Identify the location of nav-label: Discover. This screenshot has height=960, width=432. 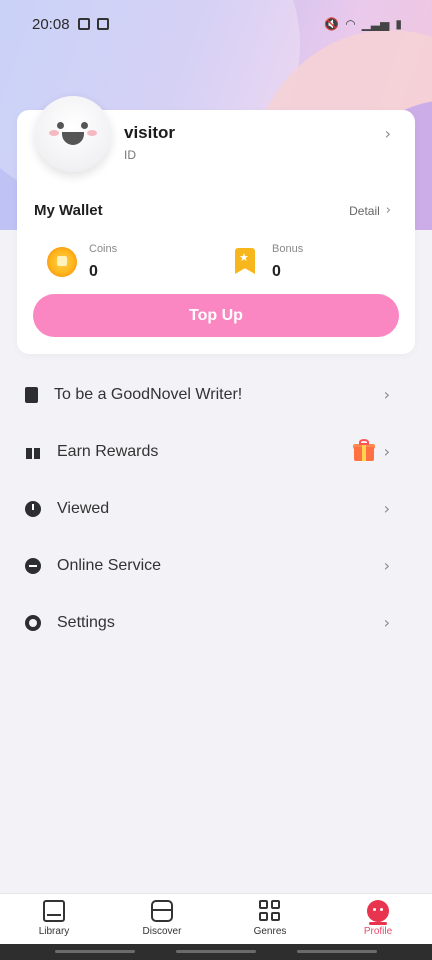
(162, 931).